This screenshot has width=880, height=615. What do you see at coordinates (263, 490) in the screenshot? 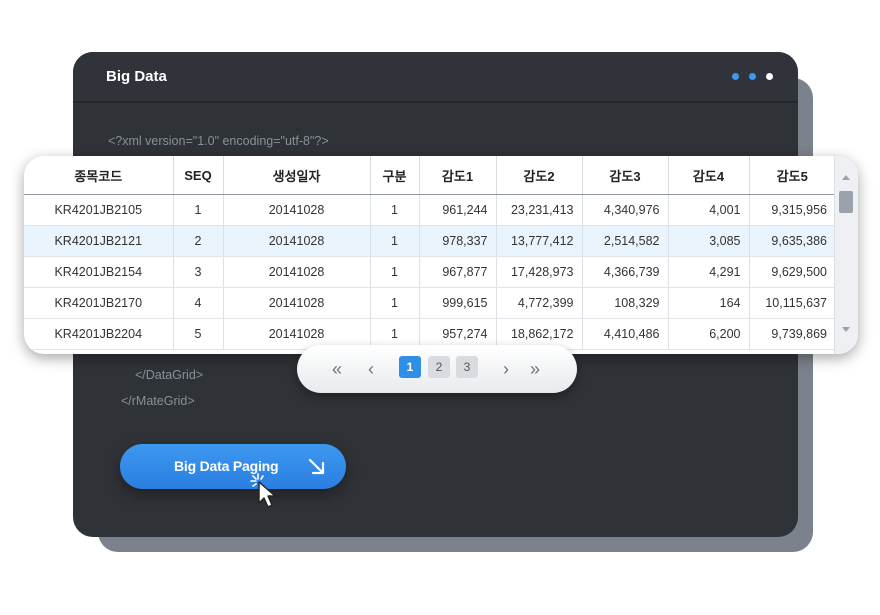
I see `pointer-cursor-icon` at bounding box center [263, 490].